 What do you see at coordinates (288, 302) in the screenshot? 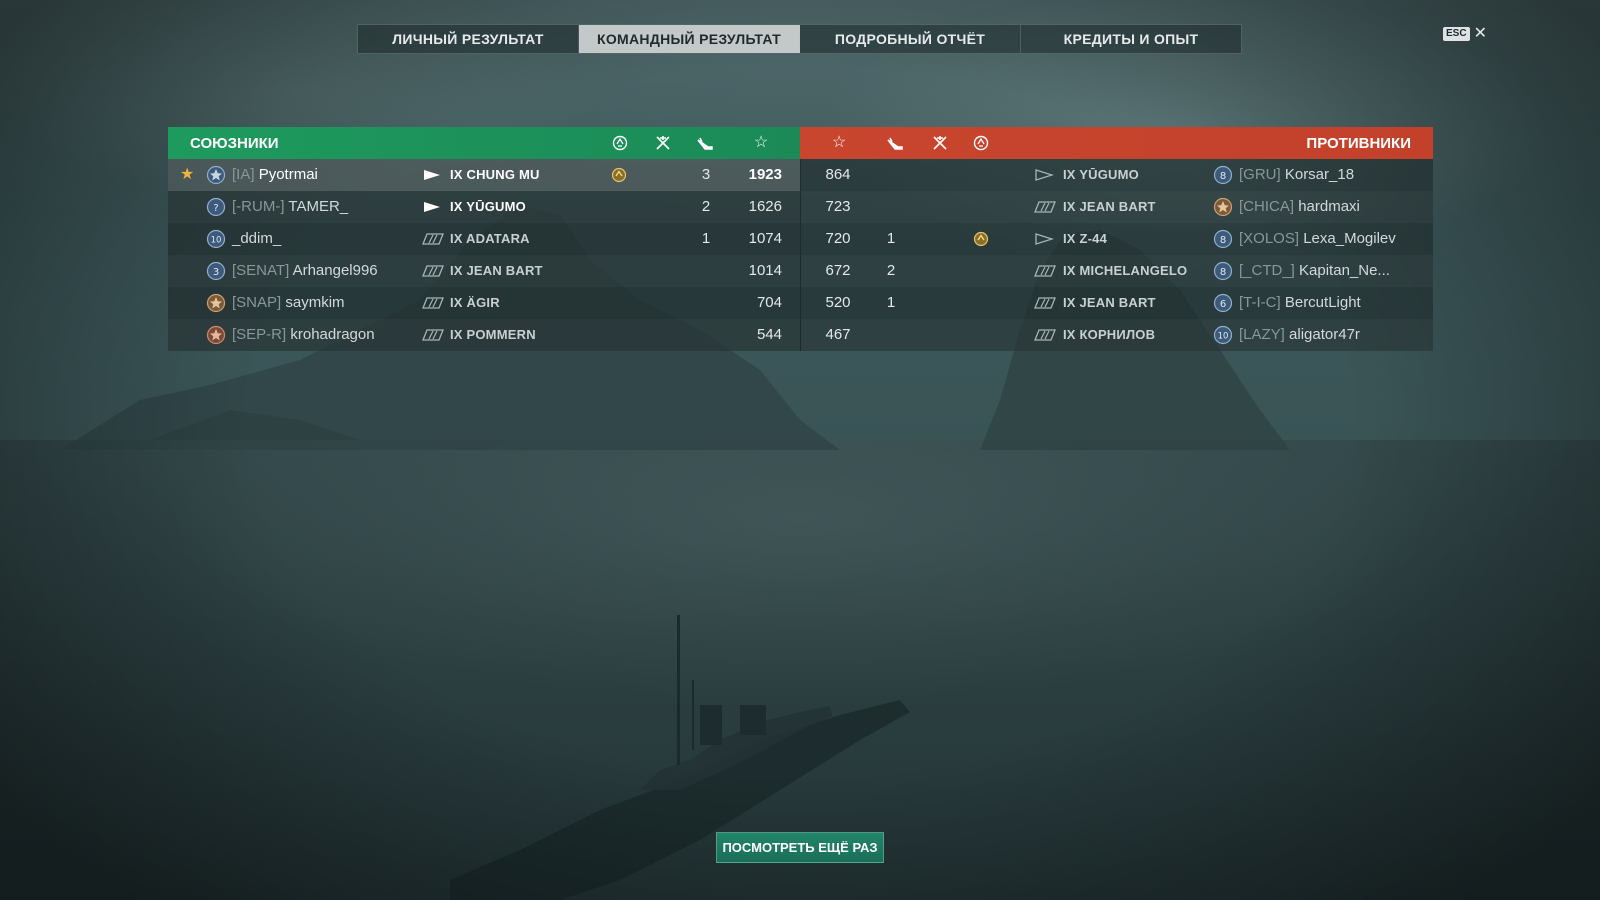
I see `player-name: [SNAP] saymkim` at bounding box center [288, 302].